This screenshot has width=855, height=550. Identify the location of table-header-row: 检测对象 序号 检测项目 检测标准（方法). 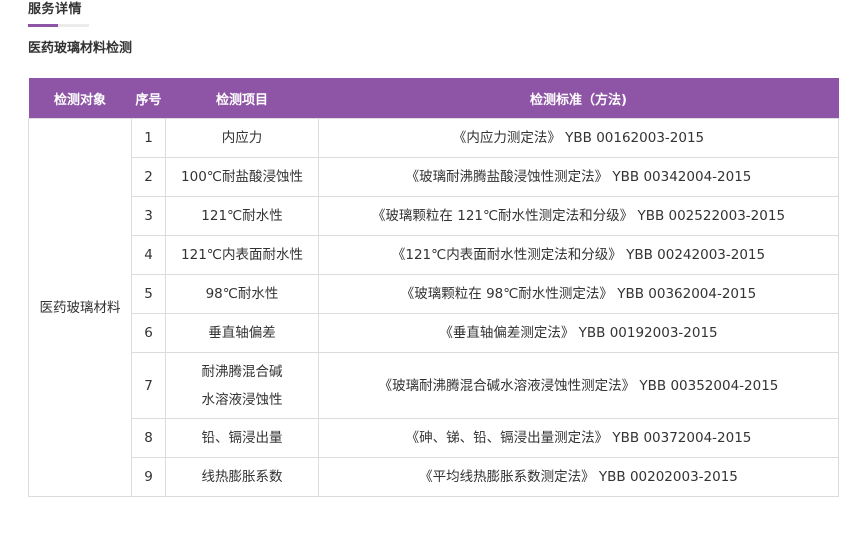
(433, 98).